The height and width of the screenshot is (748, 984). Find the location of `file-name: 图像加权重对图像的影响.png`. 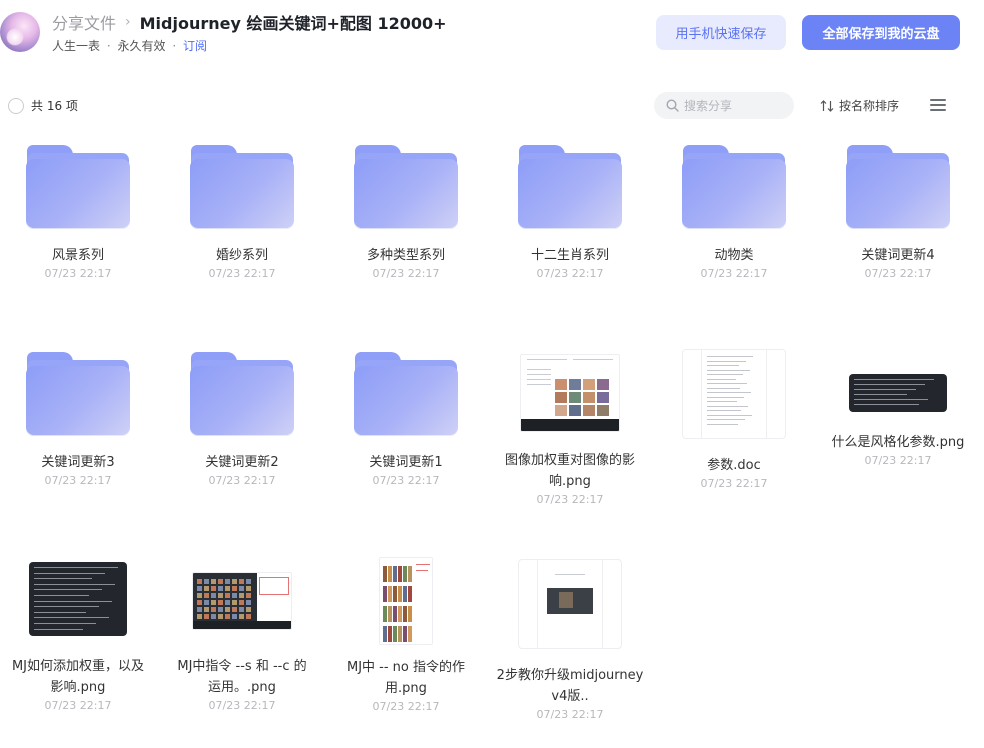

file-name: 图像加权重对图像的影响.png is located at coordinates (570, 471).